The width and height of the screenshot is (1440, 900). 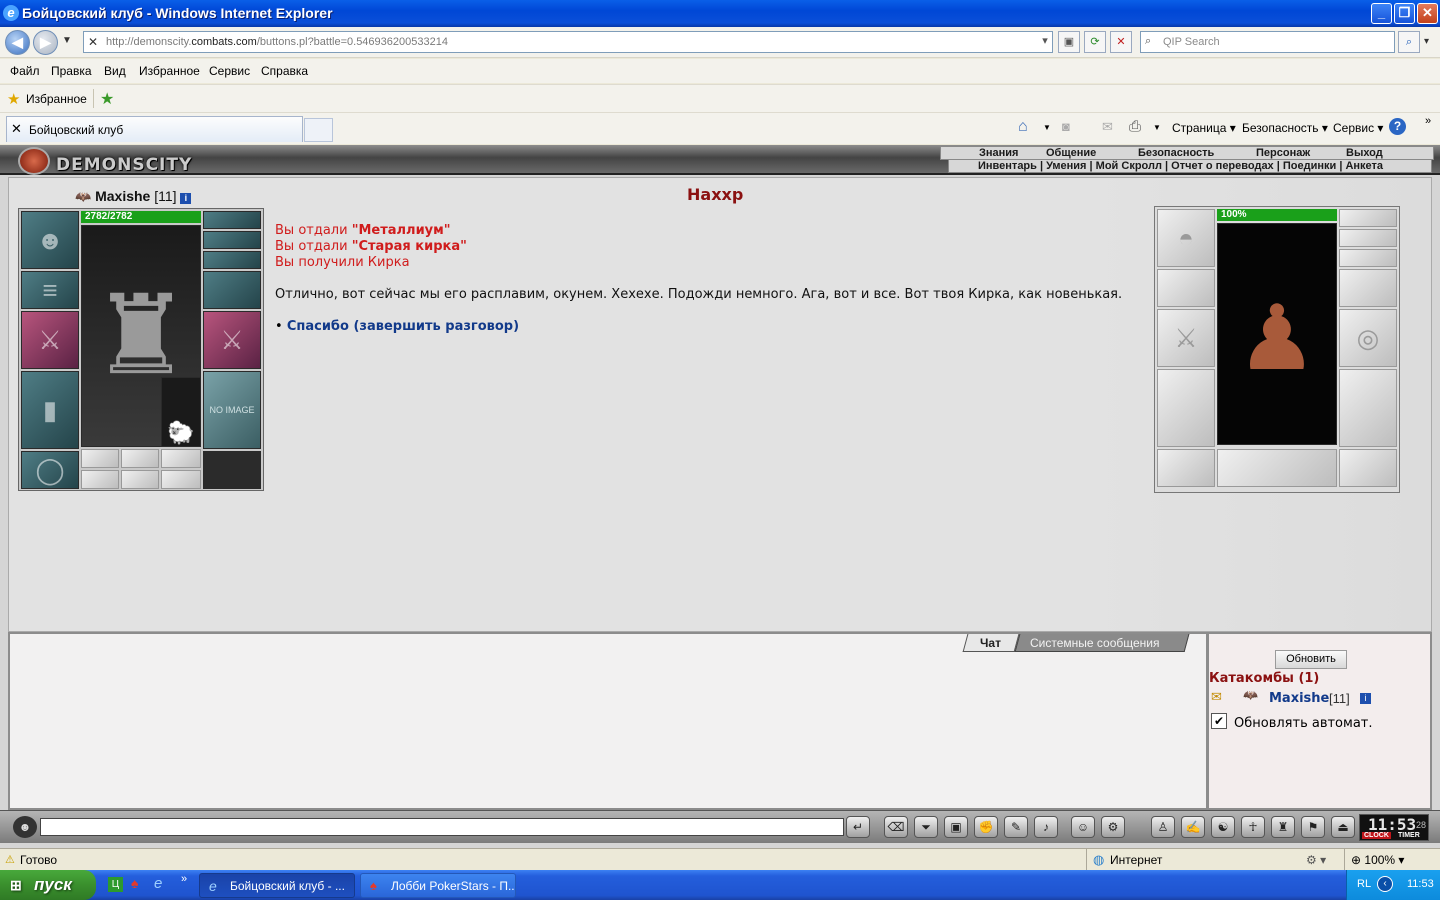 I want to click on npc-amulet-slot, so click(x=1368, y=238).